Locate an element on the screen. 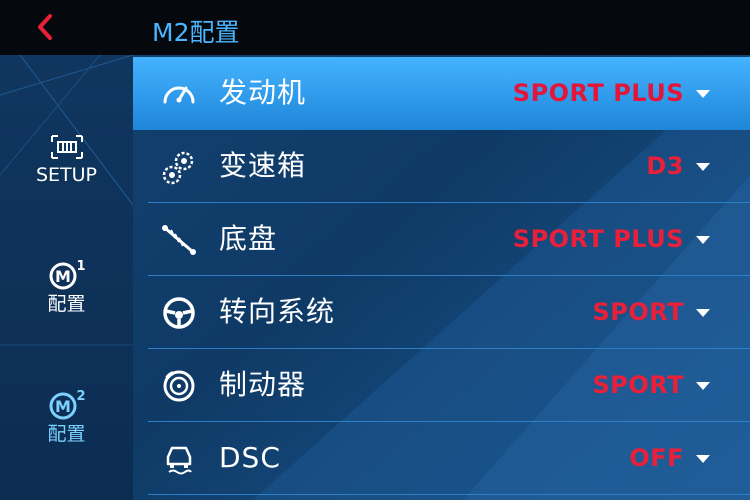  setting-row-brakes: 制动器 SPORT is located at coordinates (441, 385).